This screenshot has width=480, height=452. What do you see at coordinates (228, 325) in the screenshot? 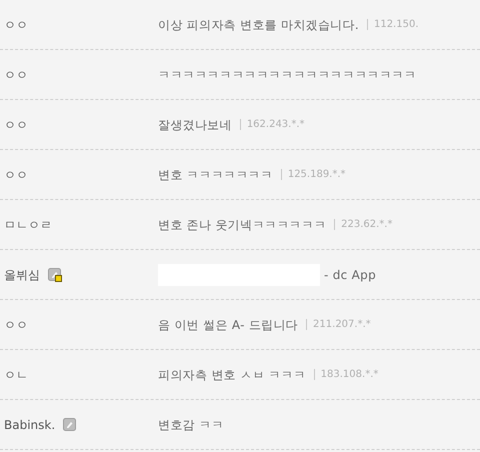
I see `comment-text: 음 이번 썰은 A- 드립니다` at bounding box center [228, 325].